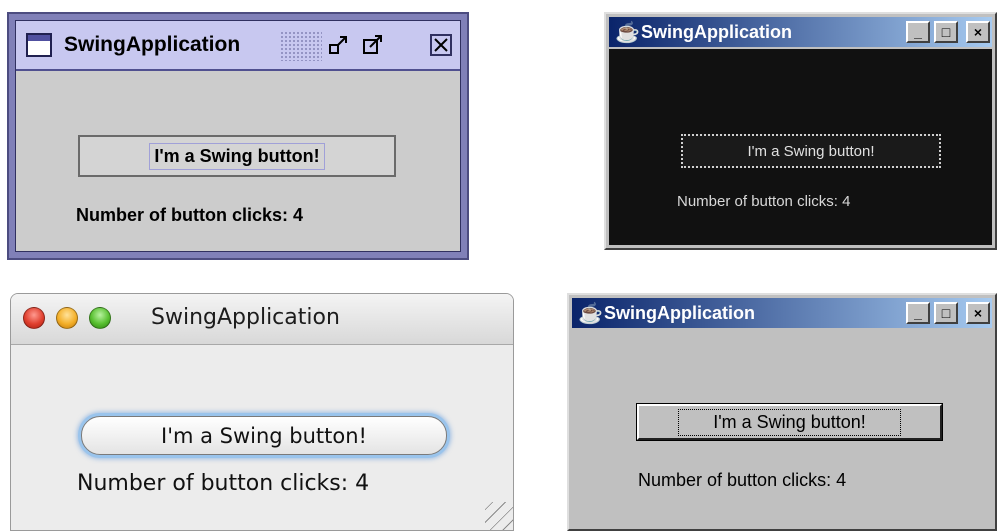 The image size is (1001, 531). I want to click on title-bar-grip, so click(301, 46).